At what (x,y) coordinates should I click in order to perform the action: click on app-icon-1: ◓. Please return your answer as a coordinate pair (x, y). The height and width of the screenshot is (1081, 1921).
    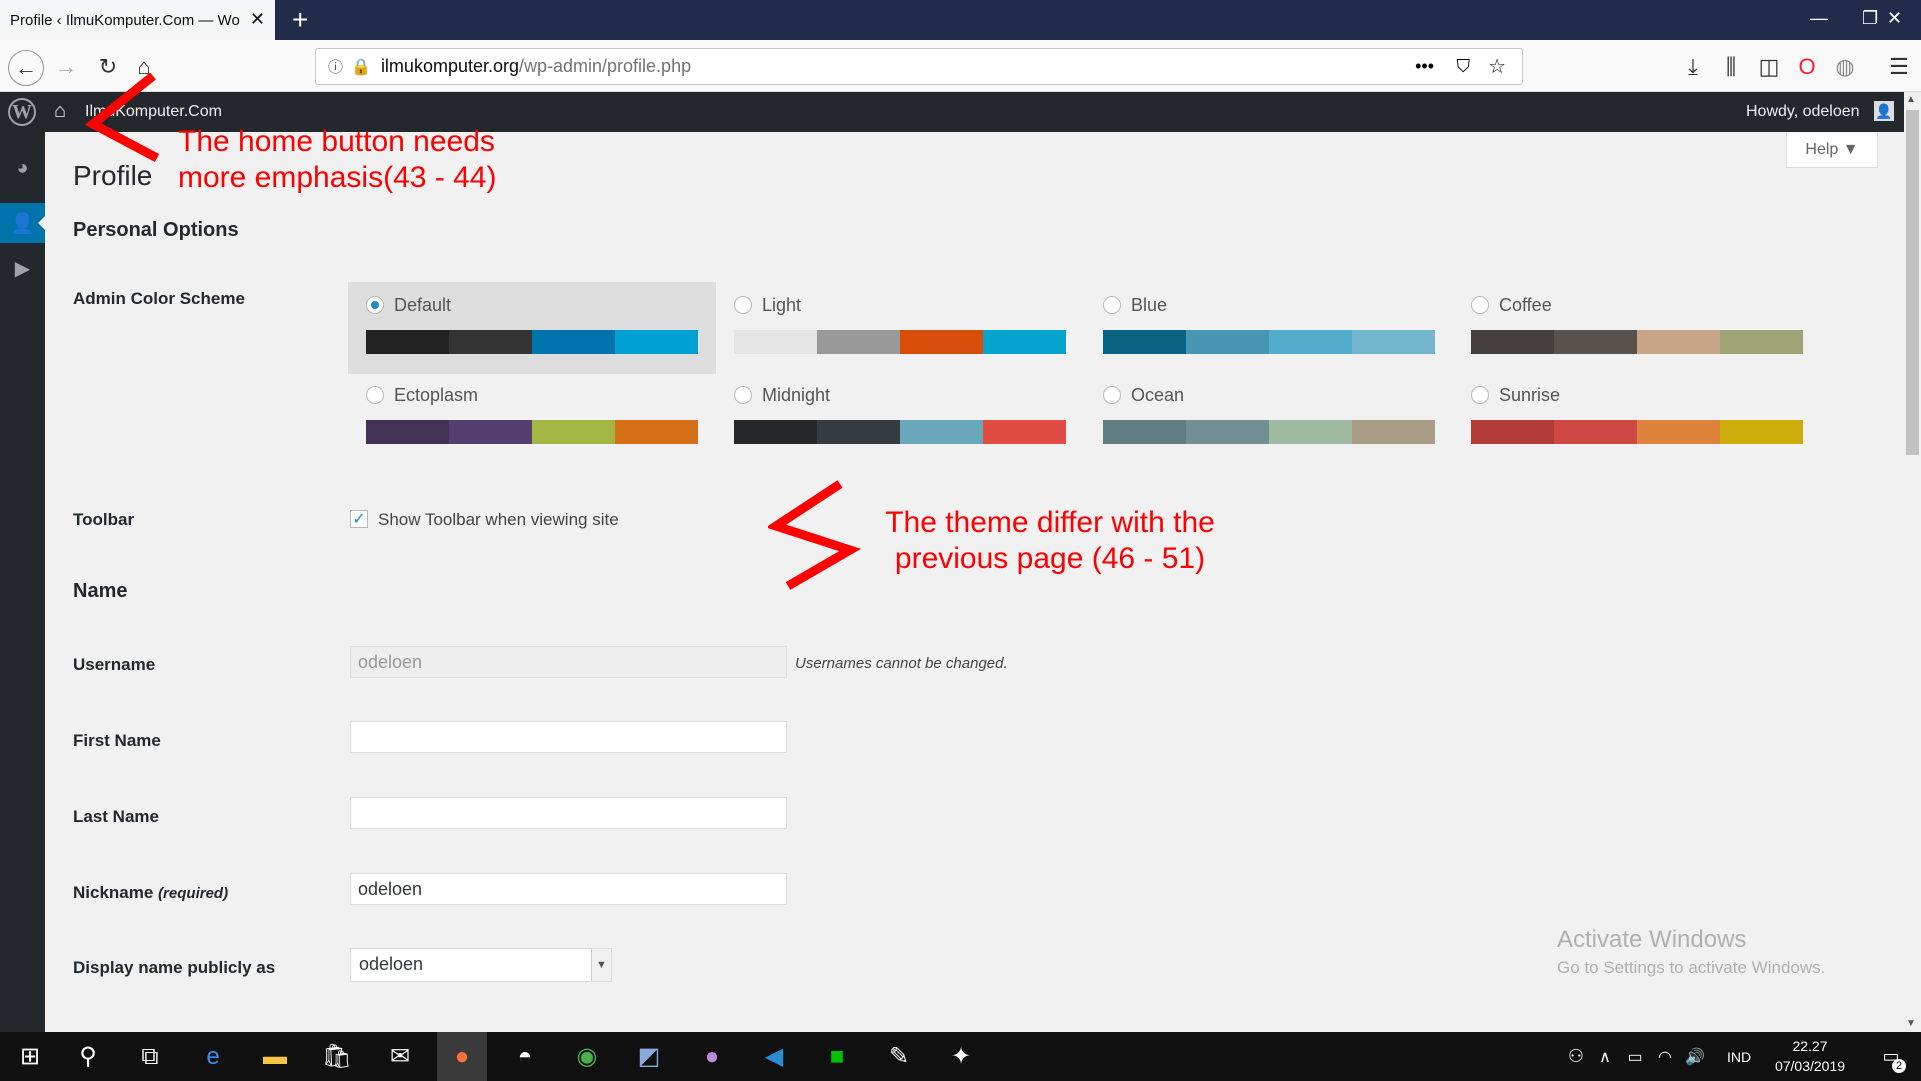
    Looking at the image, I should click on (525, 1056).